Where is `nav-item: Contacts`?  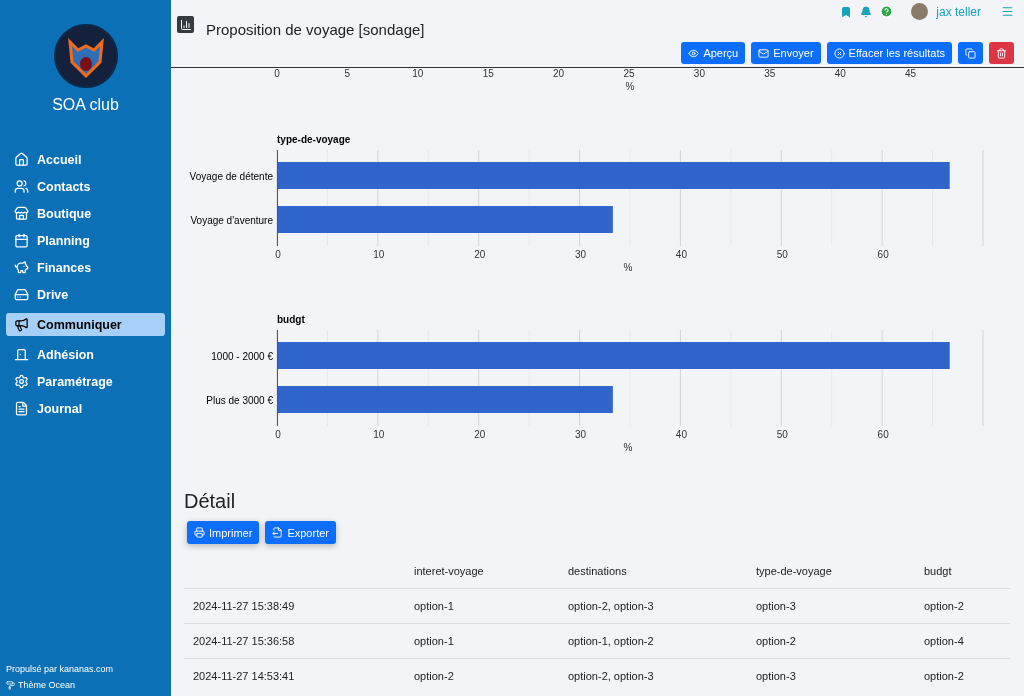
nav-item: Contacts is located at coordinates (85, 186).